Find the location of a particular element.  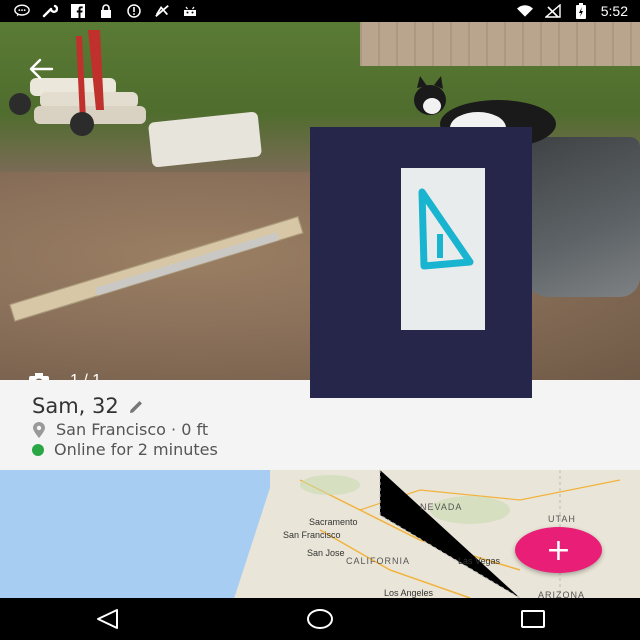

profile-name-age: Sam, 32 is located at coordinates (75, 406).